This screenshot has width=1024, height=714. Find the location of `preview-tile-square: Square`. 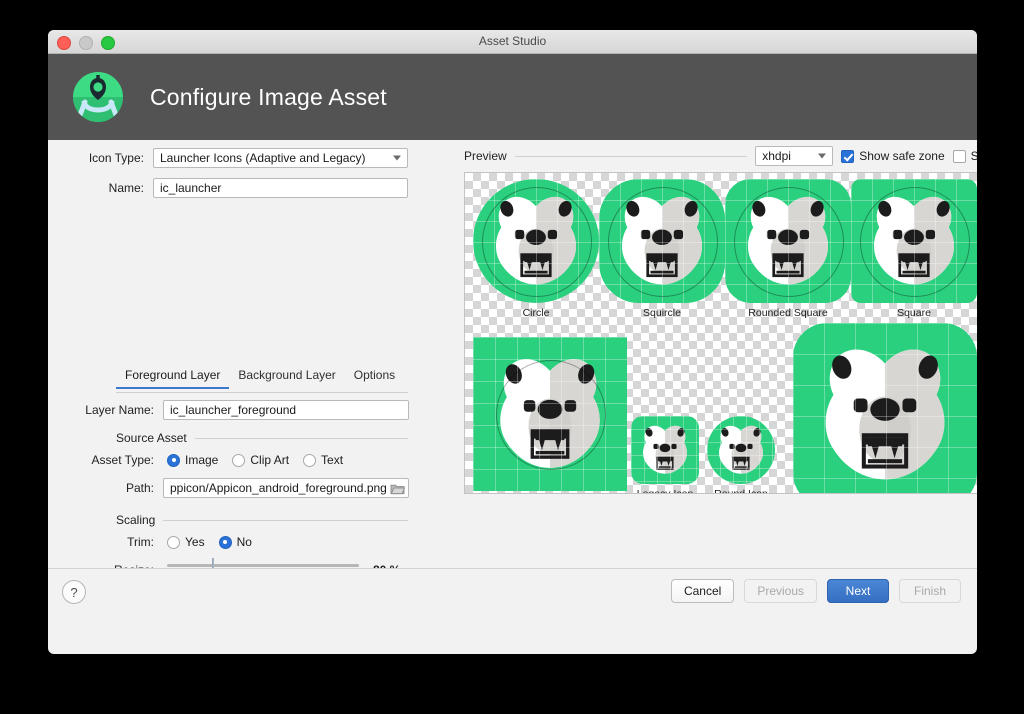

preview-tile-square: Square is located at coordinates (914, 249).